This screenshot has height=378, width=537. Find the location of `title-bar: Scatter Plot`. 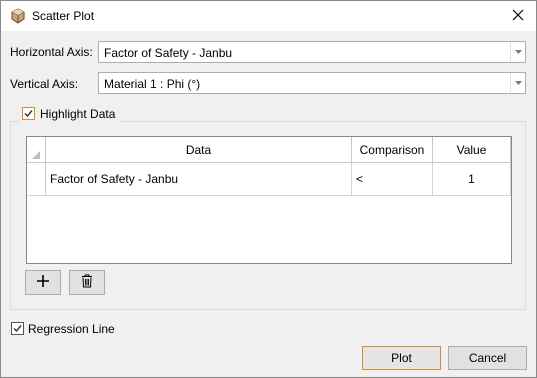

title-bar: Scatter Plot is located at coordinates (268, 16).